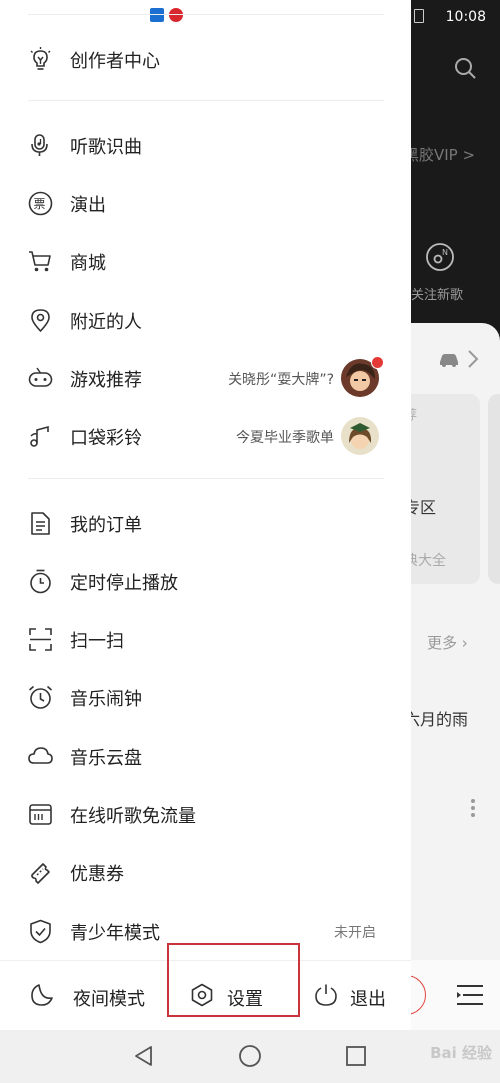 The width and height of the screenshot is (500, 1083). Describe the element at coordinates (39, 145) in the screenshot. I see `mic-music-icon` at that location.